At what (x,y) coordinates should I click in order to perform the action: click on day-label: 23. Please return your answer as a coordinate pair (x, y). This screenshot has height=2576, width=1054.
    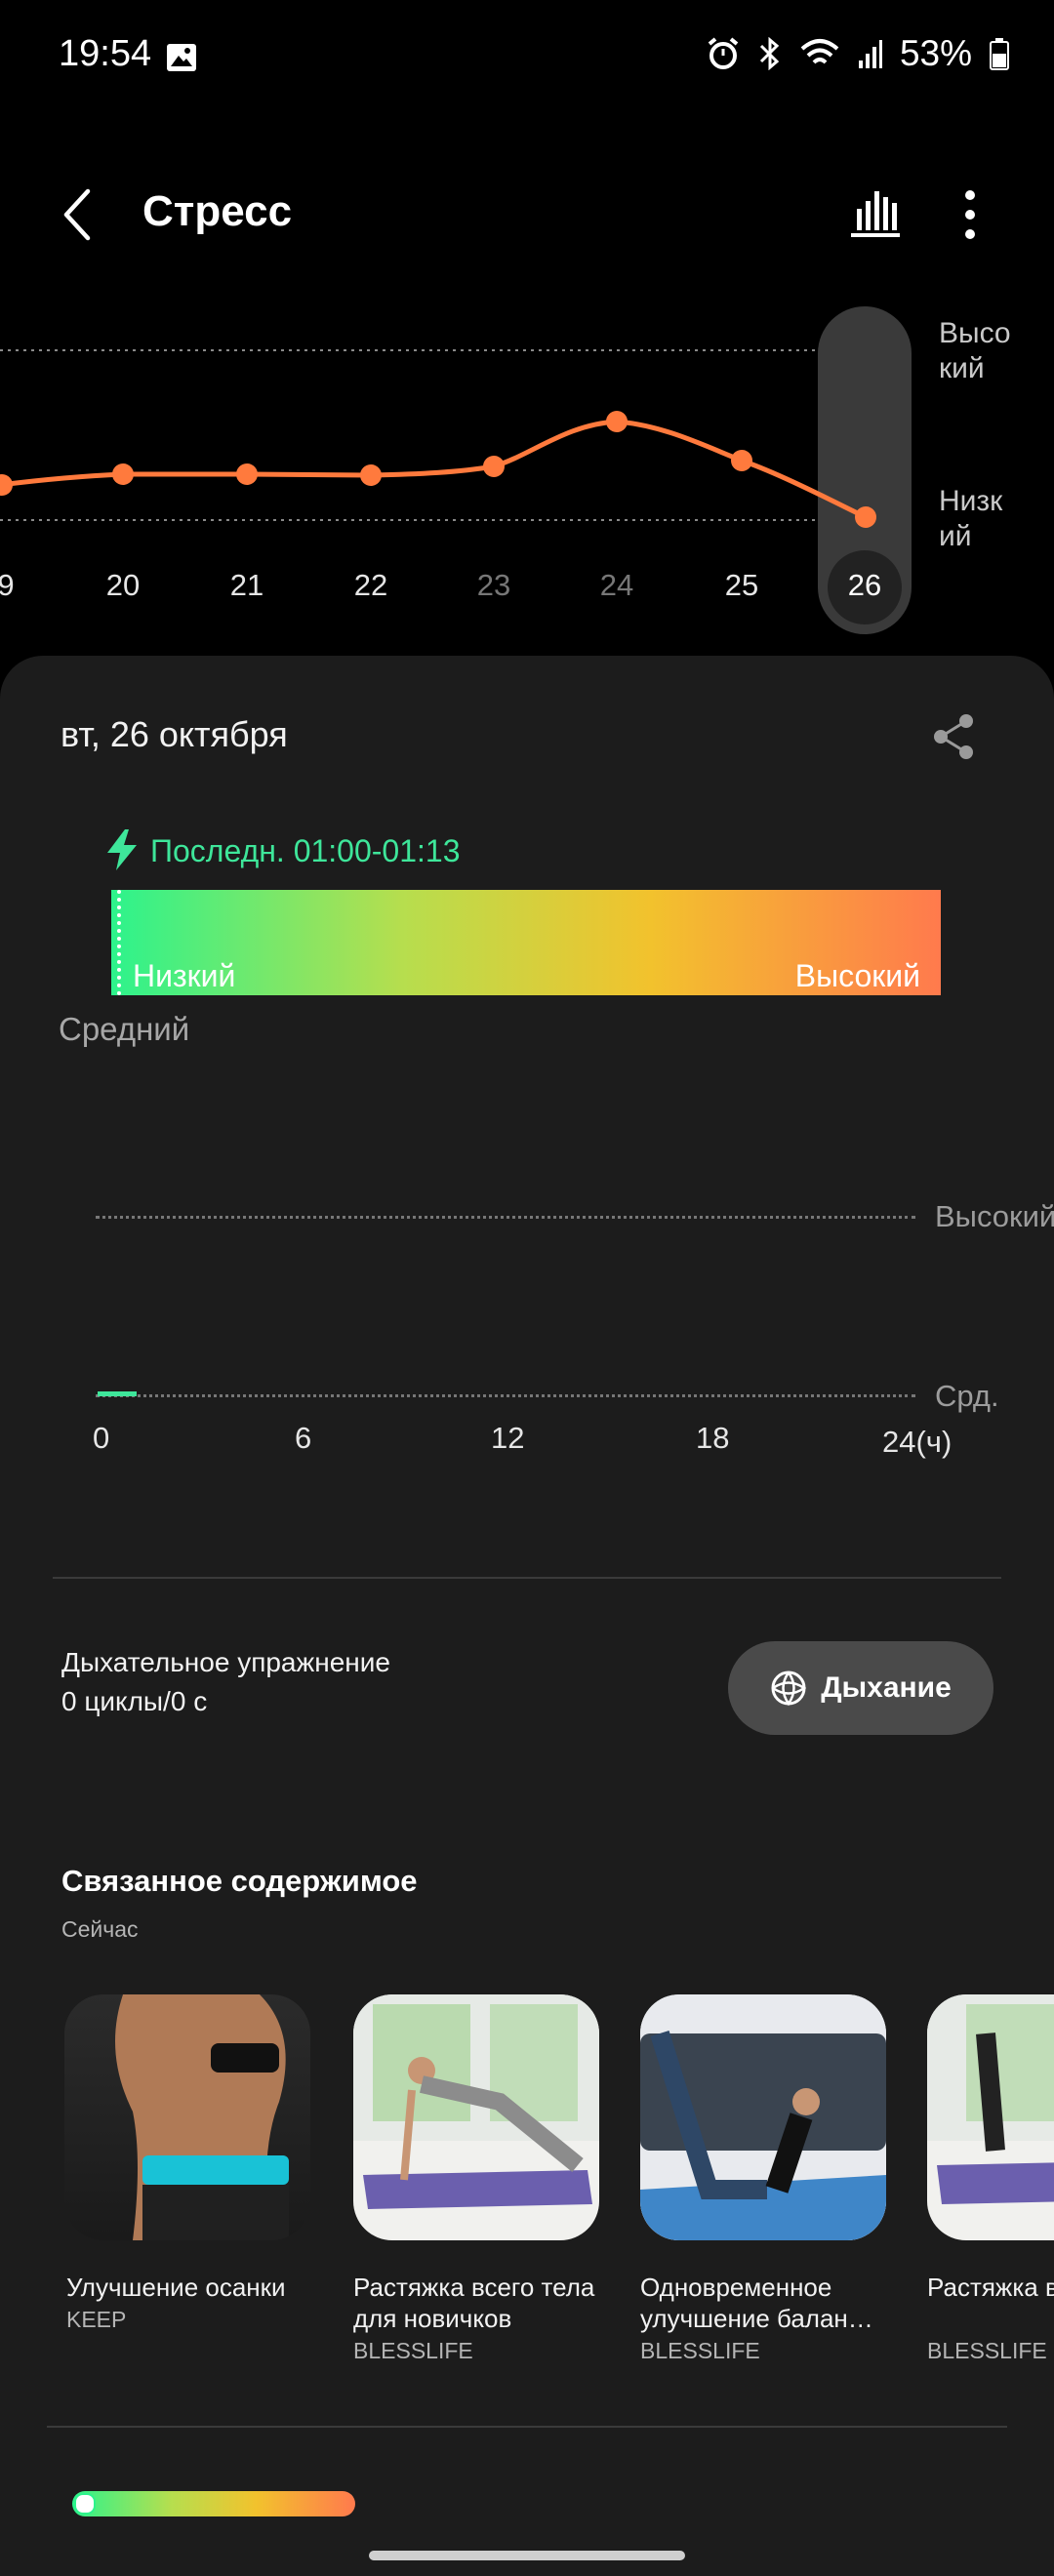
    Looking at the image, I should click on (494, 585).